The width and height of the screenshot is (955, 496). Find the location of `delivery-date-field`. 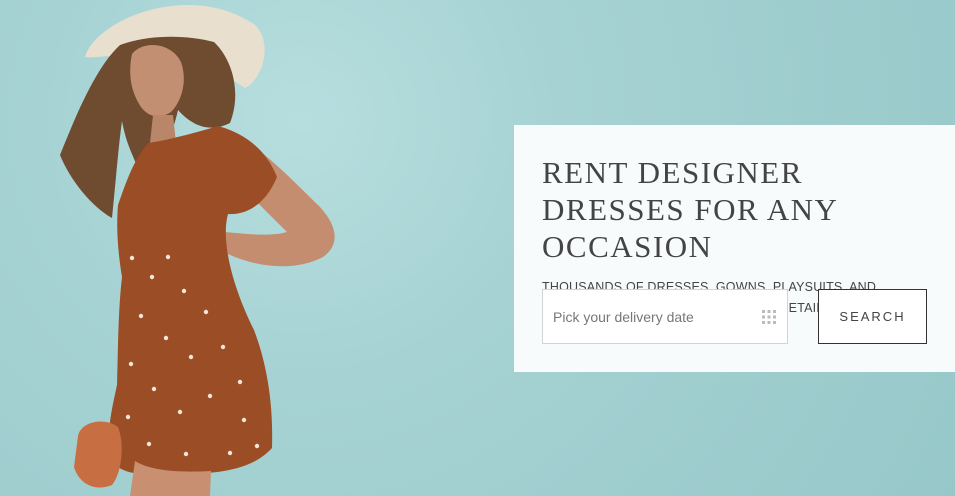

delivery-date-field is located at coordinates (665, 316).